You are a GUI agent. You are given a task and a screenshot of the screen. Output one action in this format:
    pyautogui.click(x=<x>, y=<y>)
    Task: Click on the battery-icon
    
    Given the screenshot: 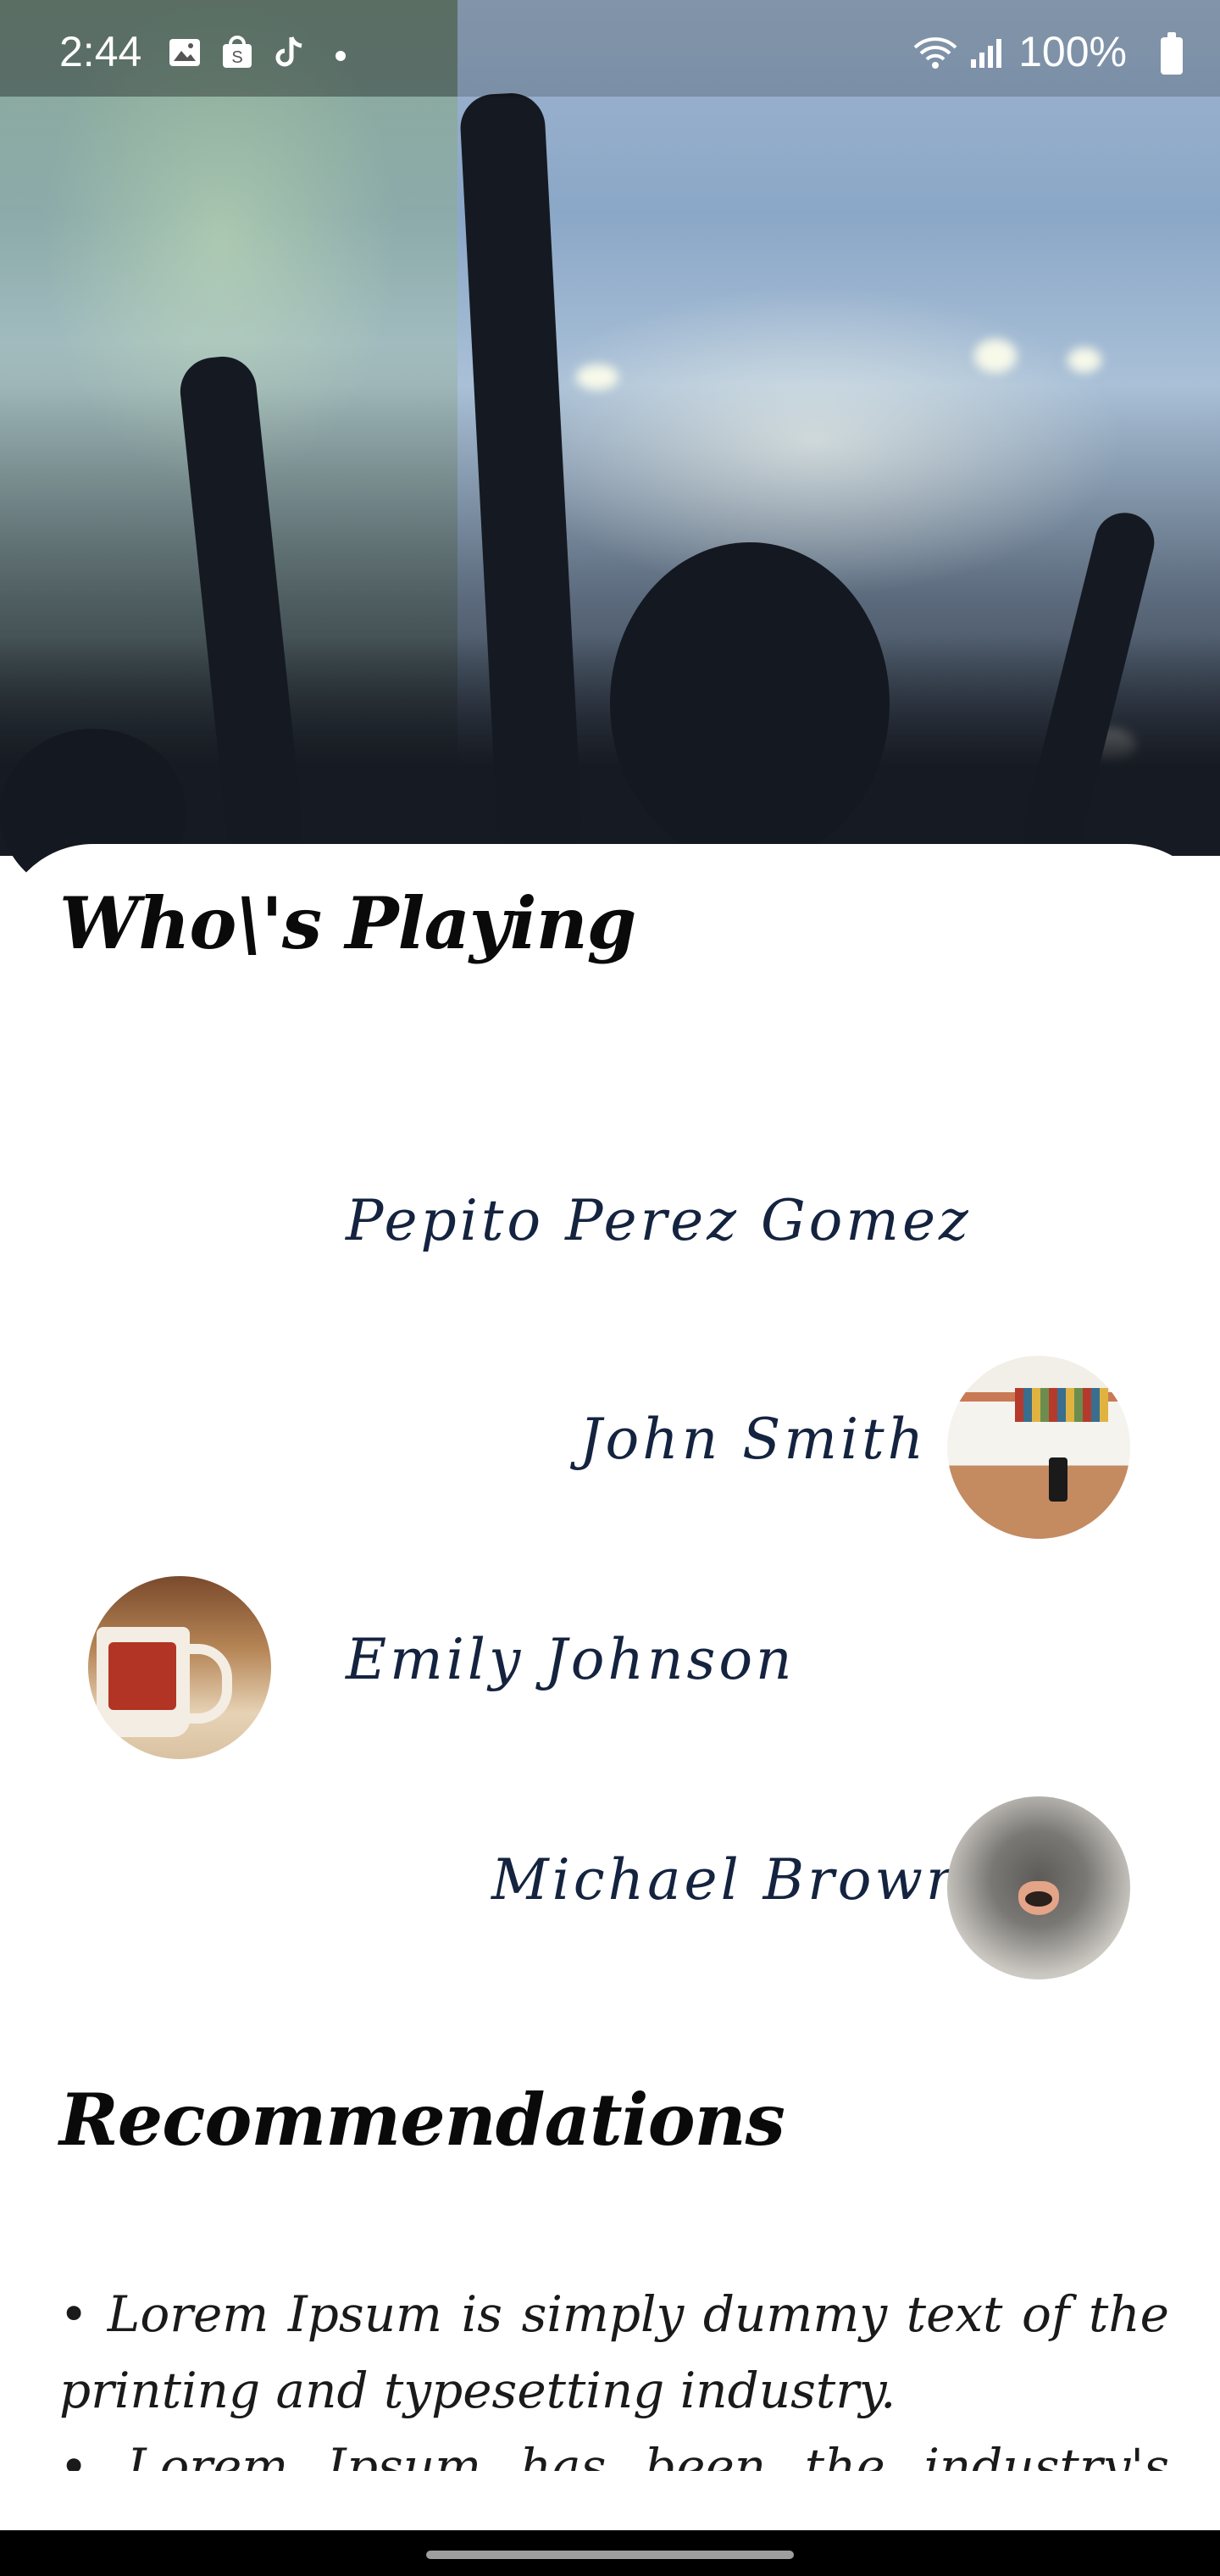 What is the action you would take?
    pyautogui.click(x=1172, y=53)
    